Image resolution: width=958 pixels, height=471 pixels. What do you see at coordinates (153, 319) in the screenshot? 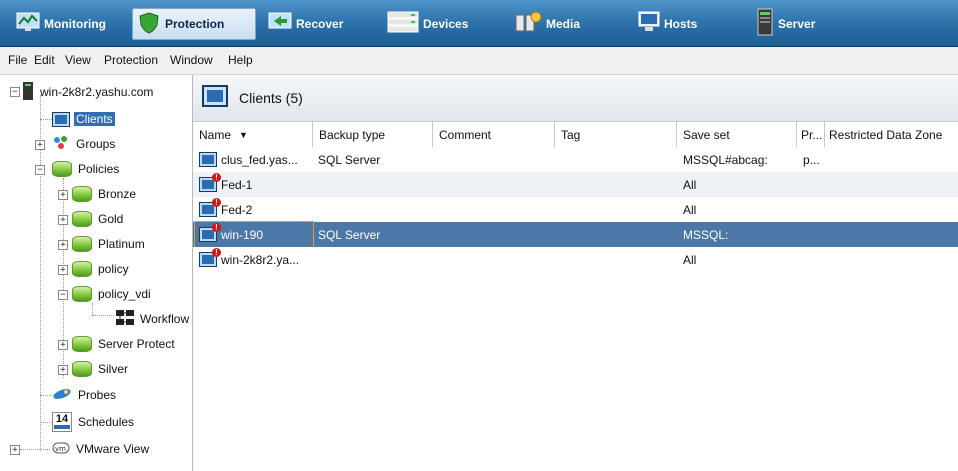
I see `tree-item-workflow: Workflow` at bounding box center [153, 319].